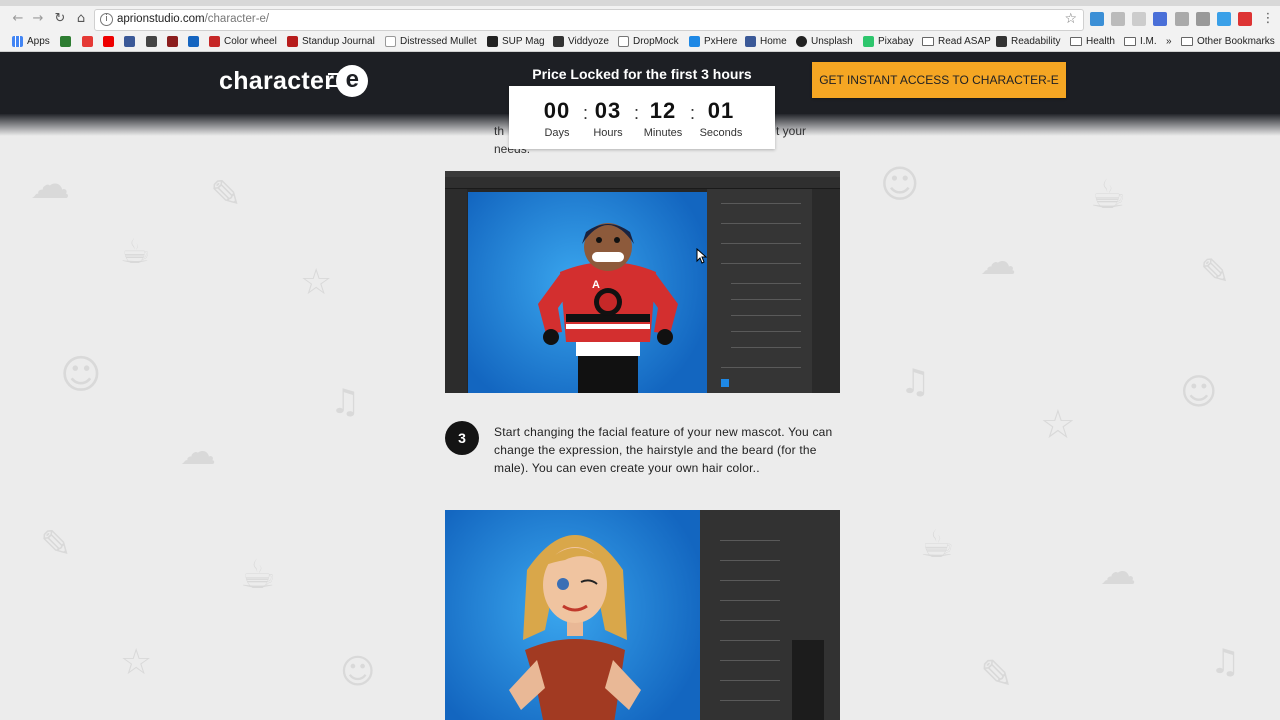 Image resolution: width=1280 pixels, height=720 pixels. What do you see at coordinates (773, 41) in the screenshot?
I see `bookmark-label: Home` at bounding box center [773, 41].